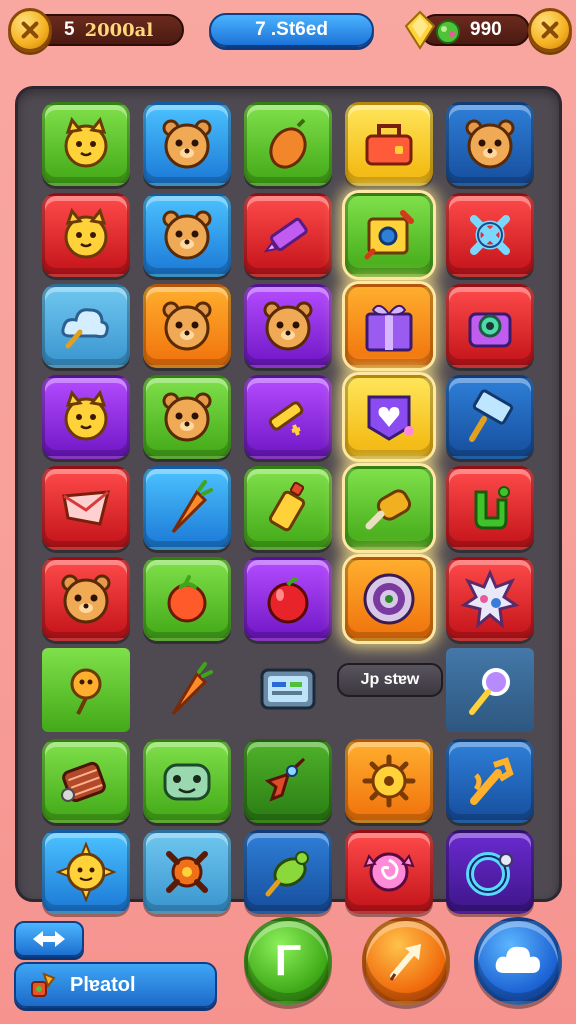  I want to click on level-banner: 7 .St6ed, so click(291, 30).